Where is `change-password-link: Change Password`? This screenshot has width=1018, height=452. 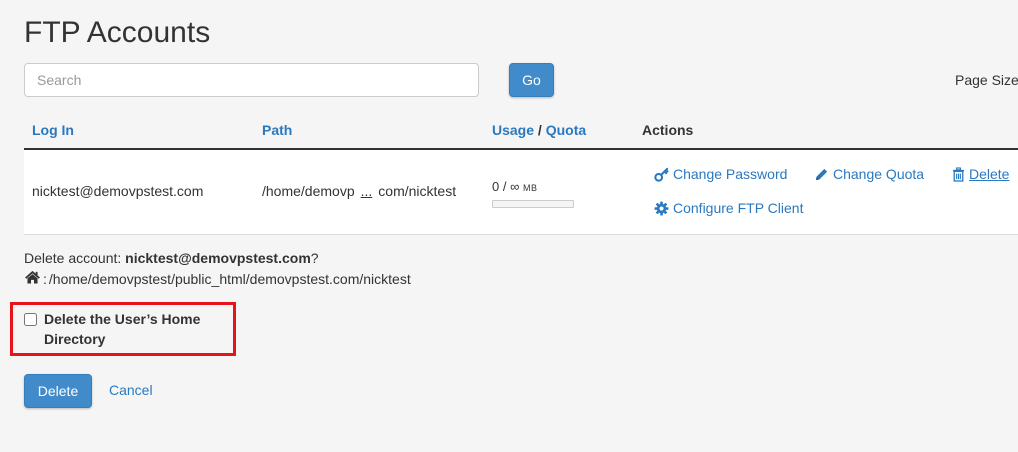 change-password-link: Change Password is located at coordinates (720, 174).